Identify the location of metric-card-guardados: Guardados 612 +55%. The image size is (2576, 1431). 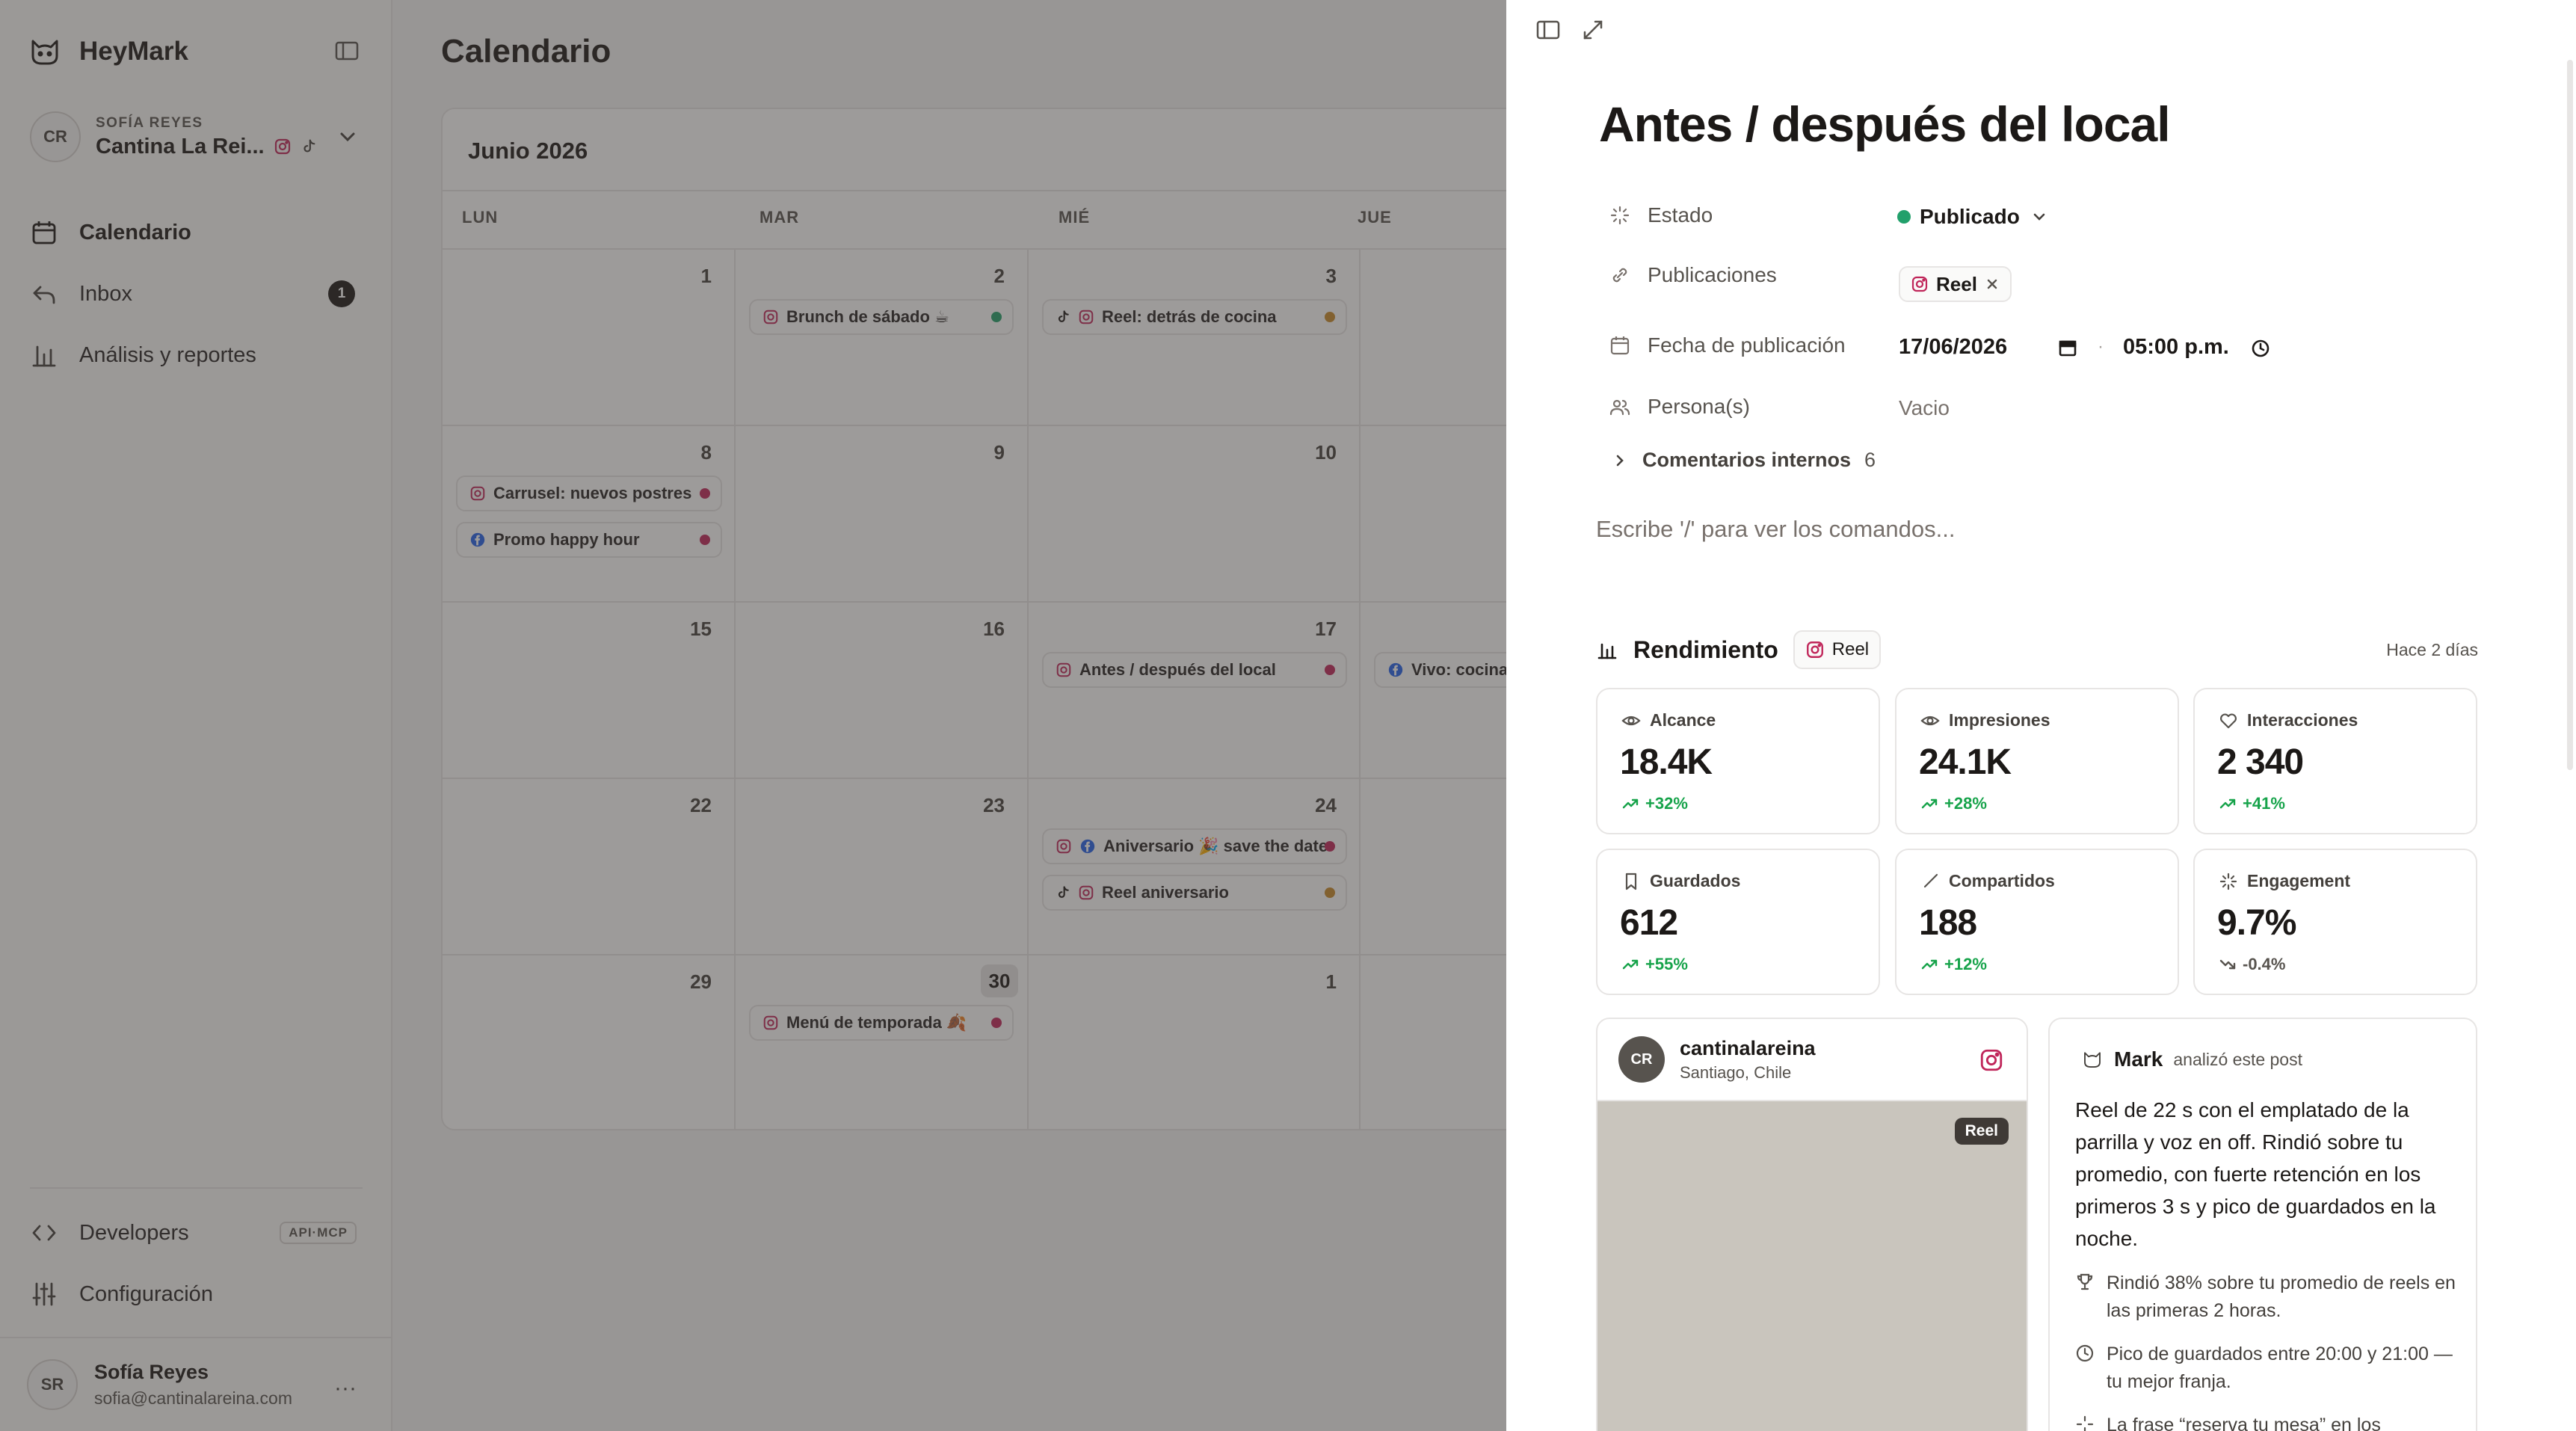
(1738, 922).